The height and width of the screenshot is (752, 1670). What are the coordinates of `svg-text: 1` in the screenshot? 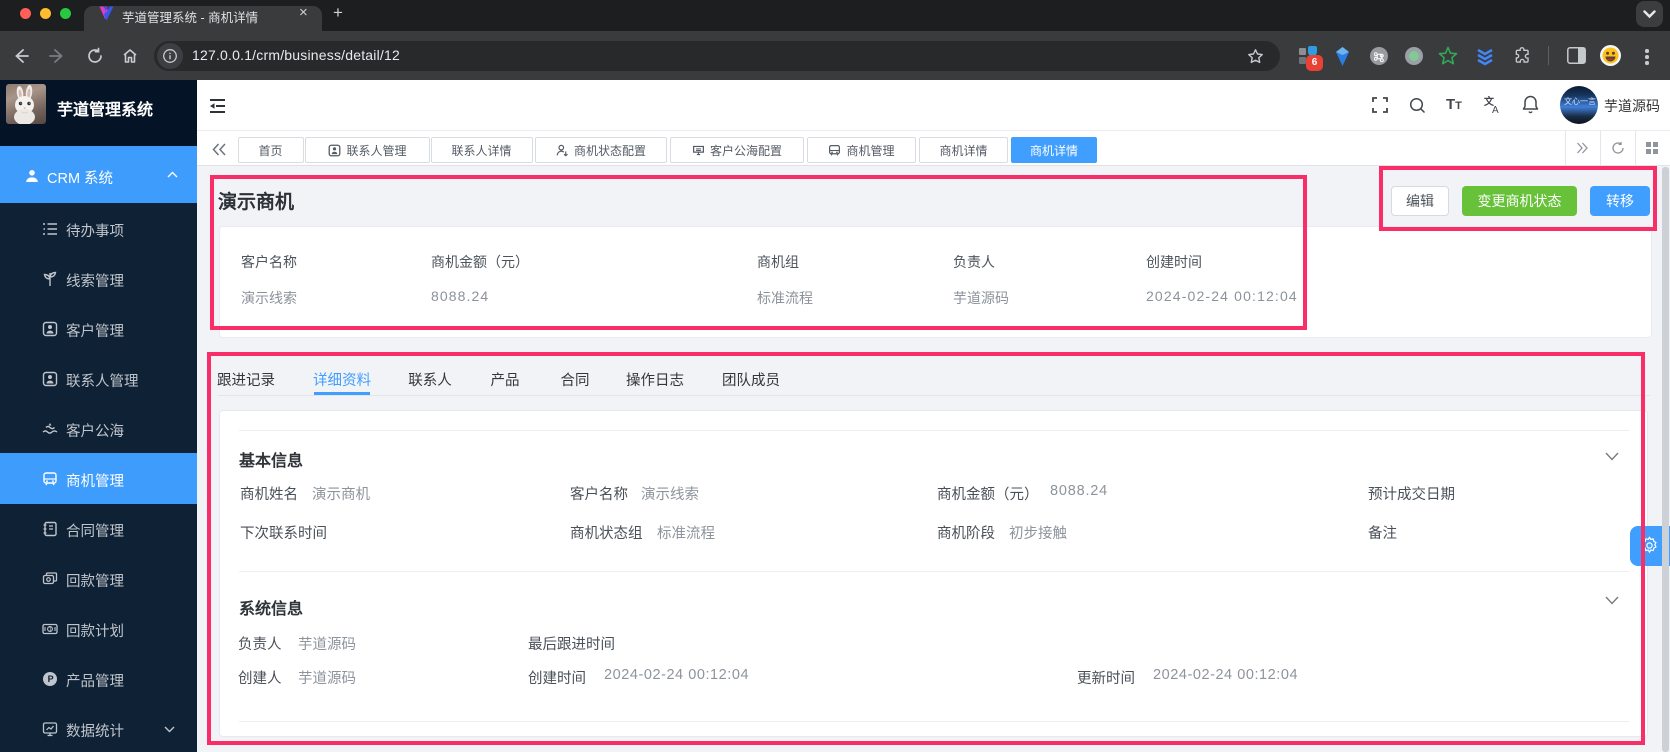 It's located at (50, 630).